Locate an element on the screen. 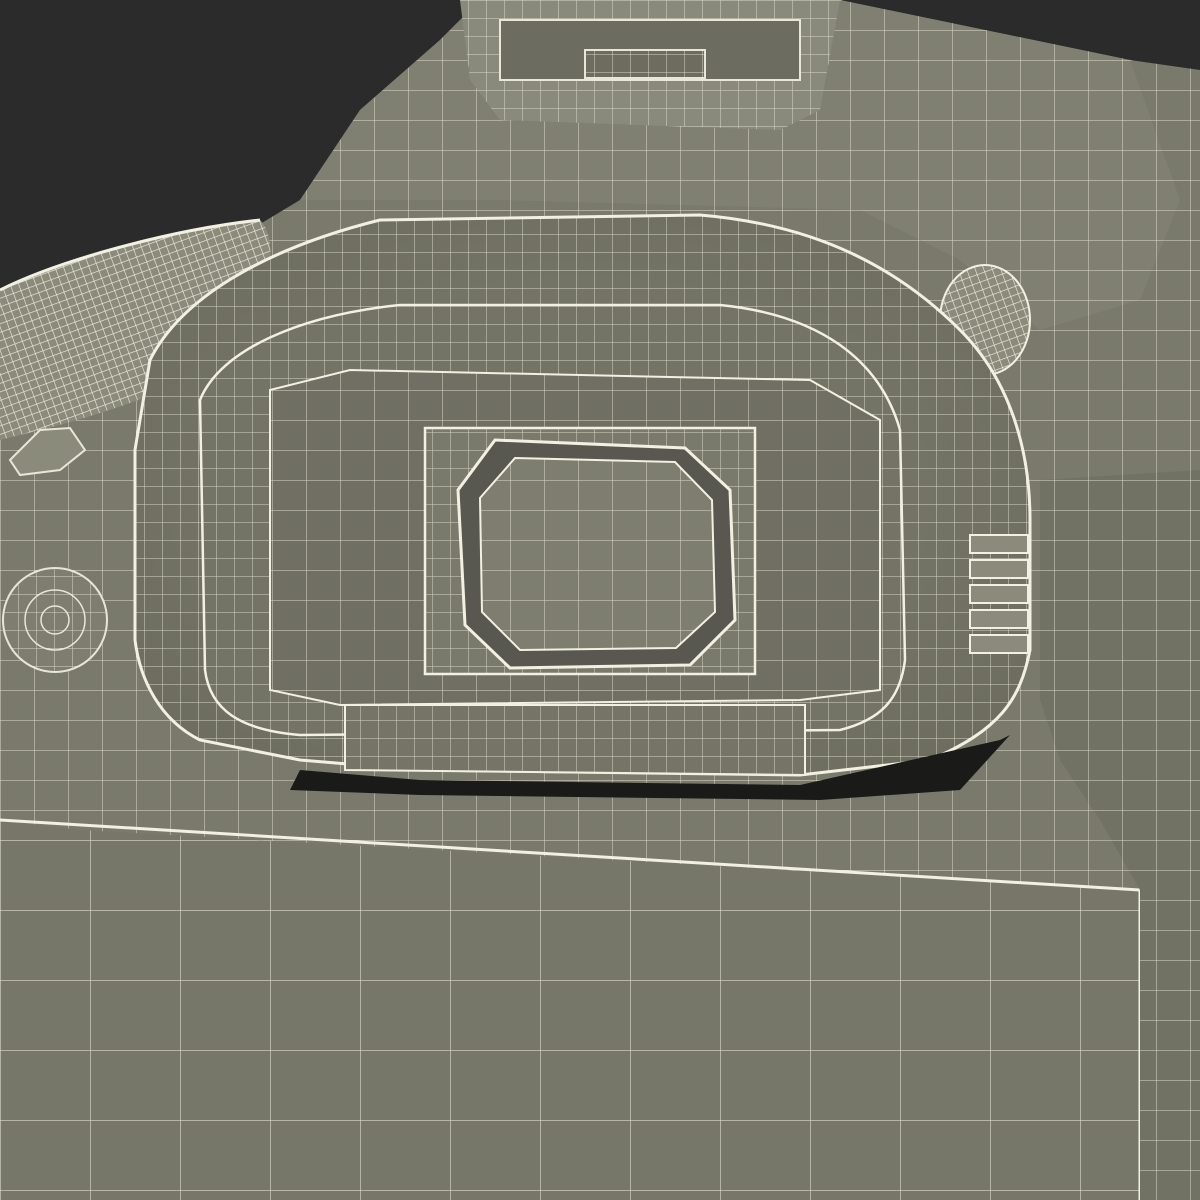 The image size is (1200, 1200). eyecup-ridges is located at coordinates (999, 594).